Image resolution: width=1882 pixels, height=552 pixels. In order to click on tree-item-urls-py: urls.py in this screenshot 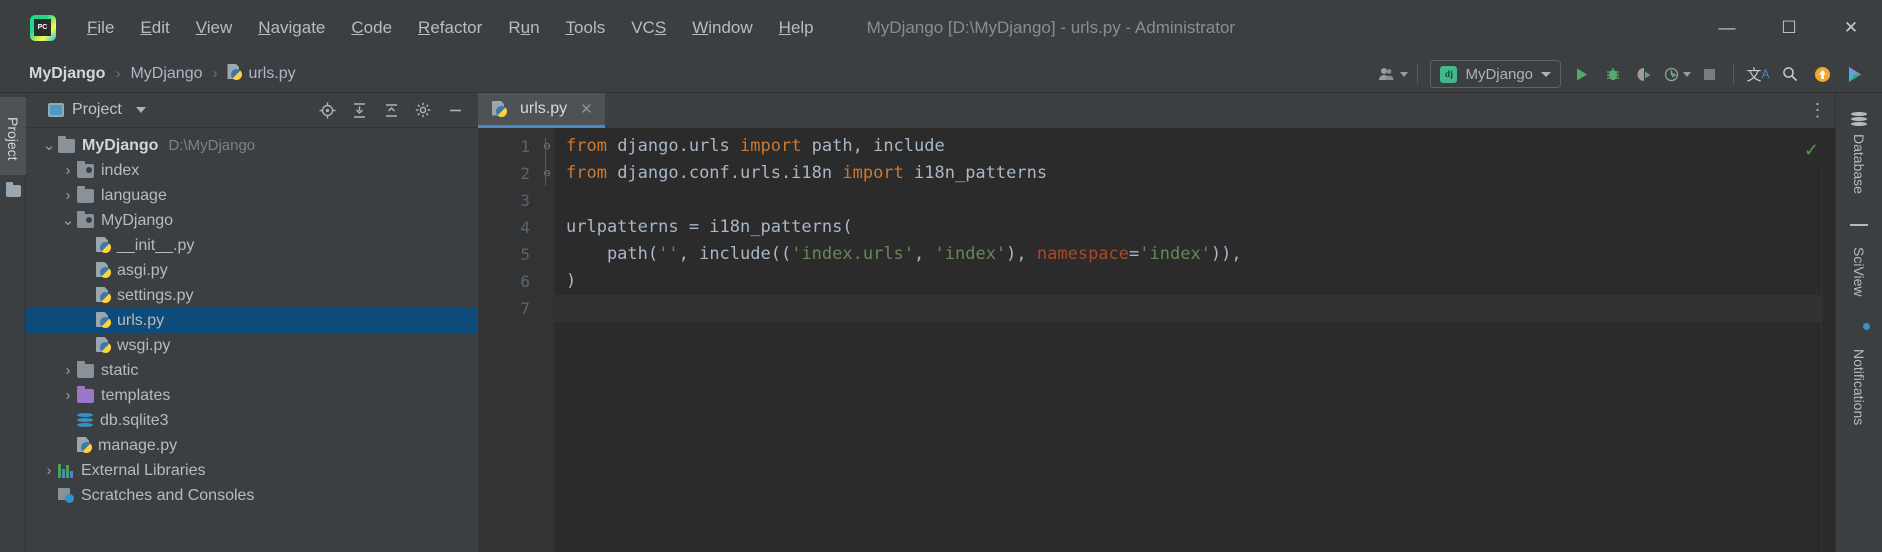, I will do `click(252, 320)`.